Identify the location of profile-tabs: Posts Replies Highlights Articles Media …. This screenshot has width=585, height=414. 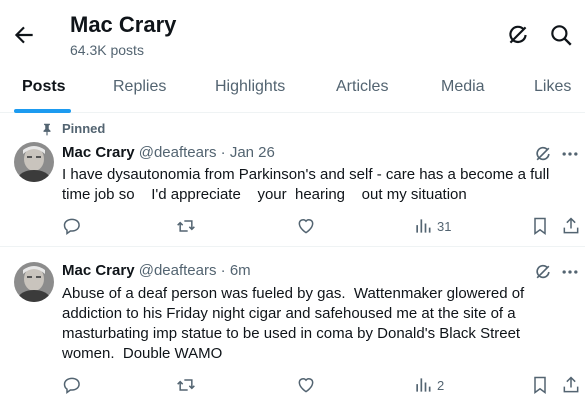
(292, 89).